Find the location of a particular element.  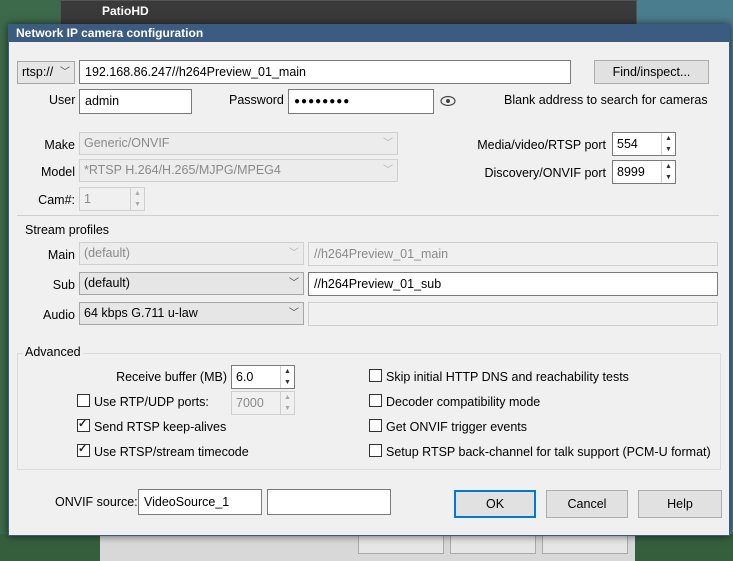

cam-number-label: Cam#: is located at coordinates (56, 200).